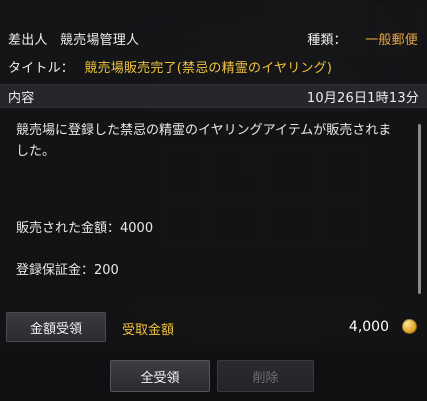  I want to click on title-row: タイトル： 競売場販売完了(禁忌の精霊のイヤリング), so click(213, 66).